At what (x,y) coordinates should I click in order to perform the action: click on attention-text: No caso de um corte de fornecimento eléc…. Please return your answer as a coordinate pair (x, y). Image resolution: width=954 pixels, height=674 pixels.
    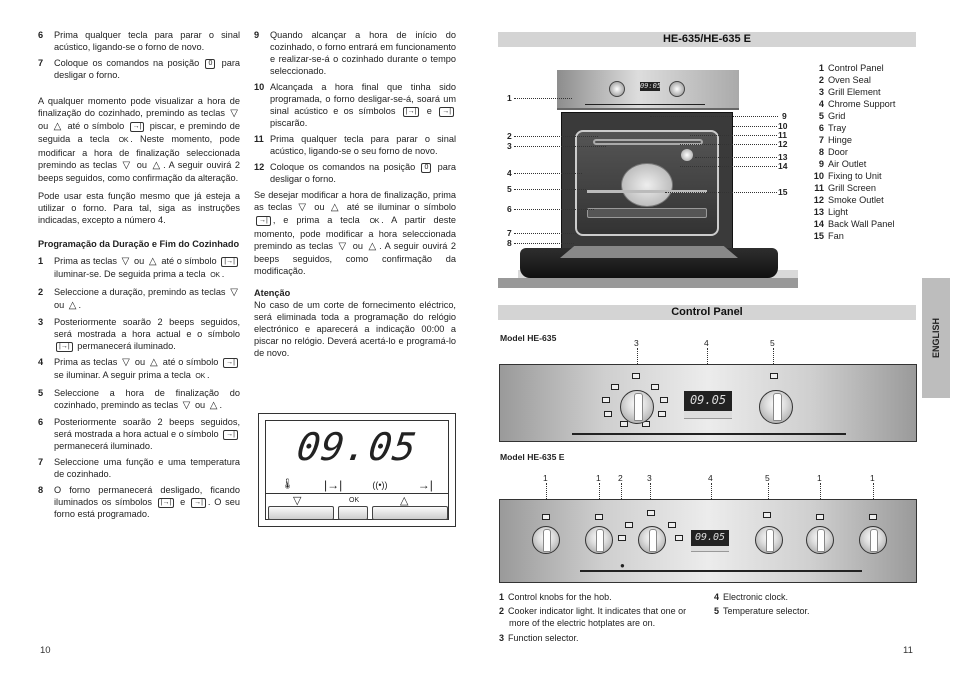
    Looking at the image, I should click on (355, 329).